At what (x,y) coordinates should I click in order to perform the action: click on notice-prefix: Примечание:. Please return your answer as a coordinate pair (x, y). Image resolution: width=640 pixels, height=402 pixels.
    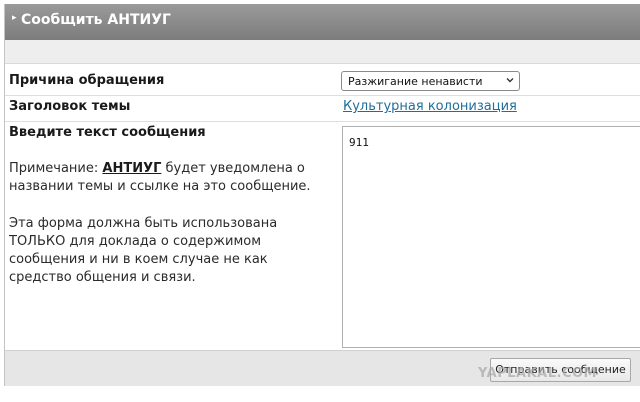
    Looking at the image, I should click on (56, 168).